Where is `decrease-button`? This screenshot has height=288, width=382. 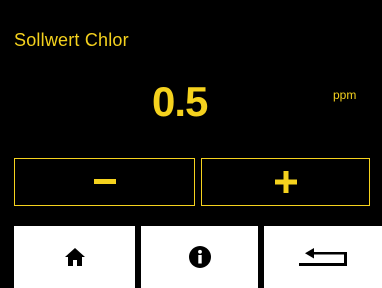 decrease-button is located at coordinates (104, 182).